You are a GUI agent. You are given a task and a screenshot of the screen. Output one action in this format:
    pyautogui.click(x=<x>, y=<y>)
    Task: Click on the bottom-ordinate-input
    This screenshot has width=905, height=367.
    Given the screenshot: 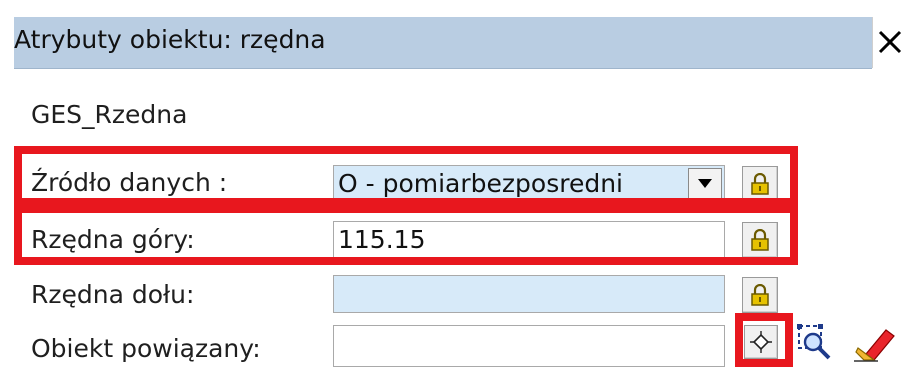 What is the action you would take?
    pyautogui.click(x=529, y=294)
    